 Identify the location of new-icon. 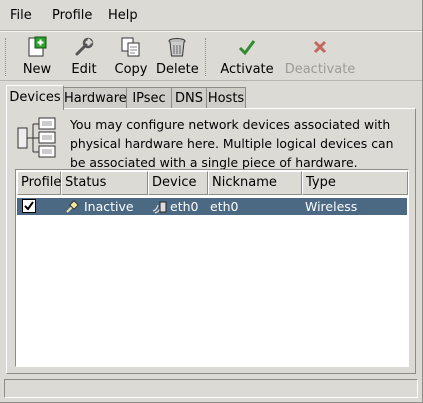
(37, 46).